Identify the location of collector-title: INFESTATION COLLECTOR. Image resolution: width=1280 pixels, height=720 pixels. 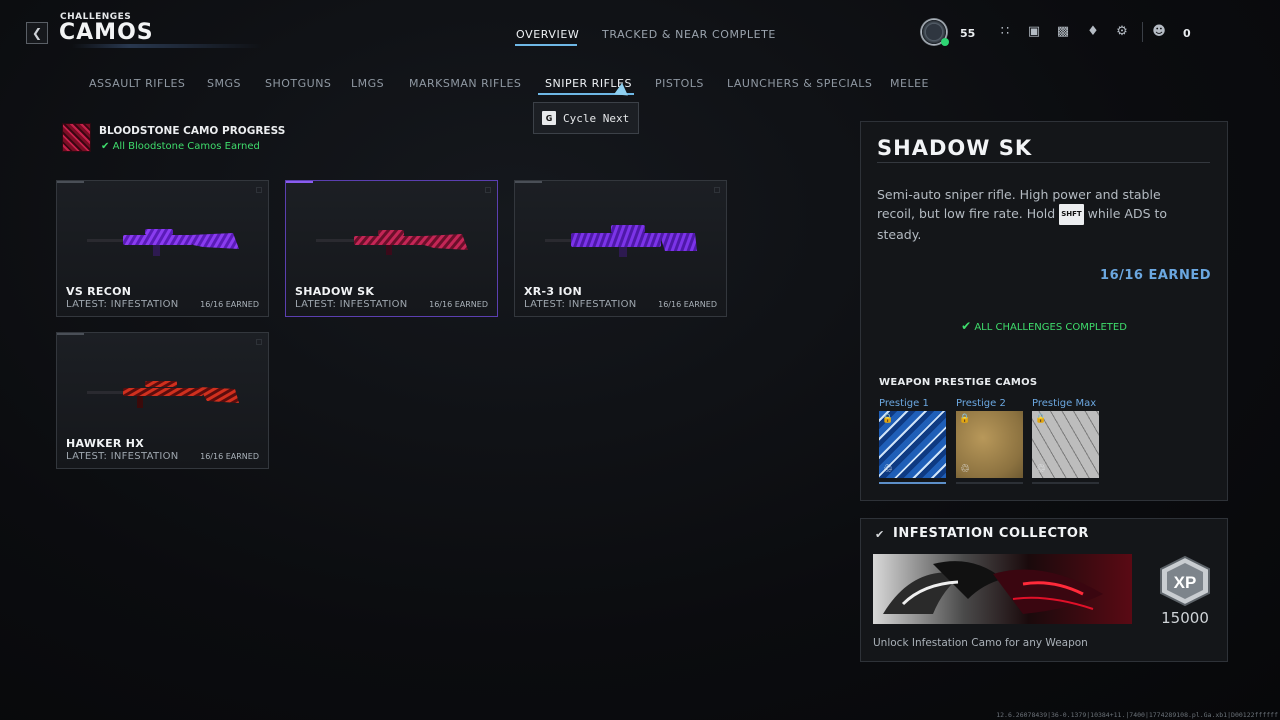
(991, 533).